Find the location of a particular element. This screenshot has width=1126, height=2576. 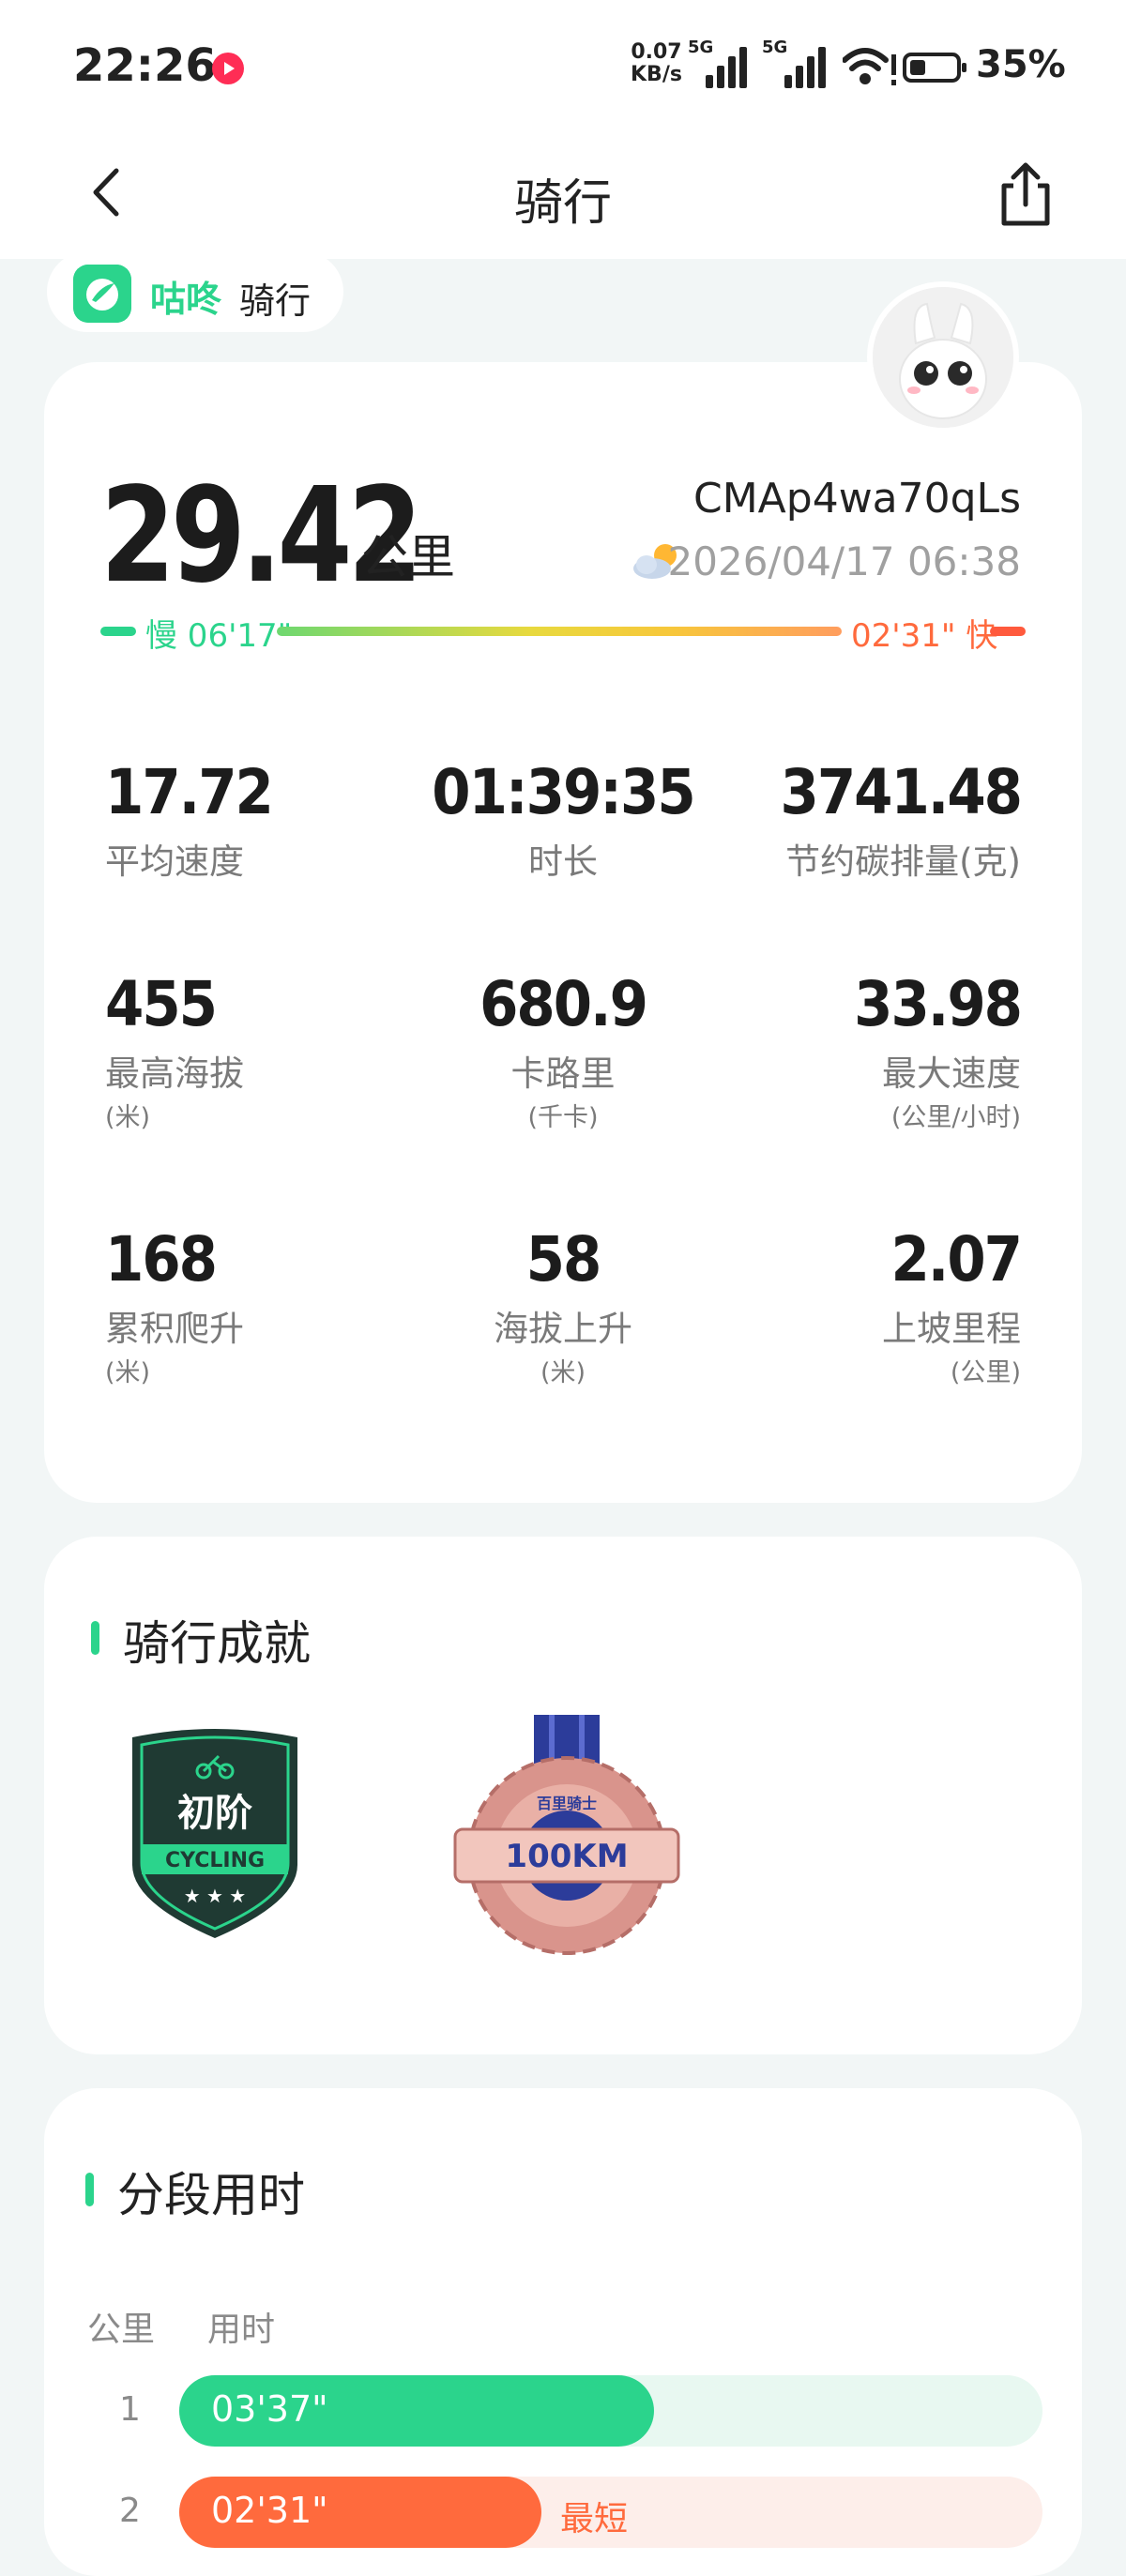

stat-label: 平均速度 is located at coordinates (174, 862).